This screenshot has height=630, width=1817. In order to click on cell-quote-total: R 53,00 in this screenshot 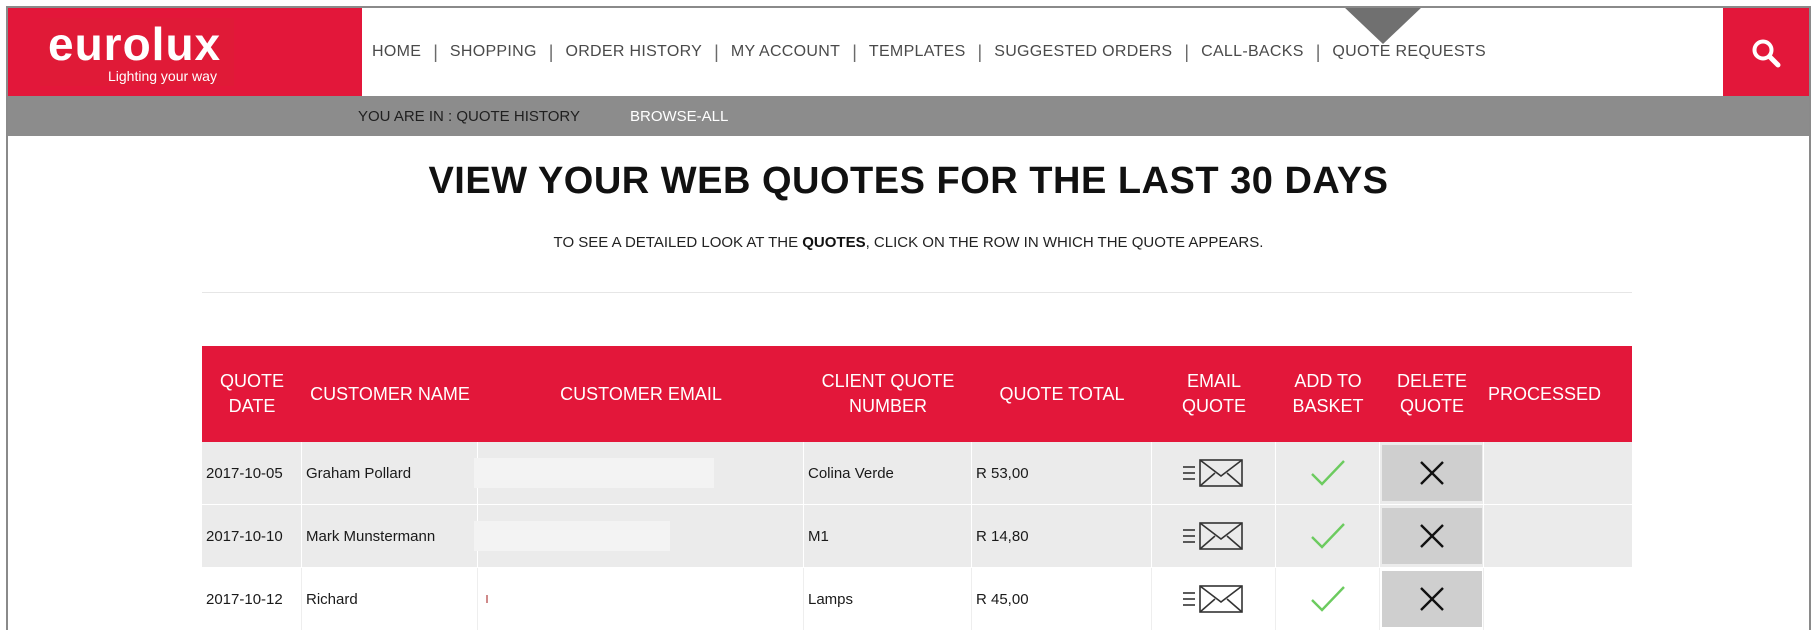, I will do `click(1062, 473)`.